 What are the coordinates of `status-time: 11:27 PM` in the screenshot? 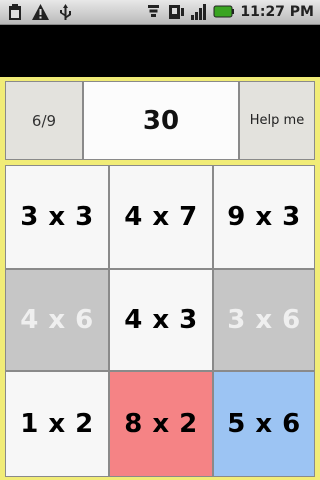 It's located at (277, 11).